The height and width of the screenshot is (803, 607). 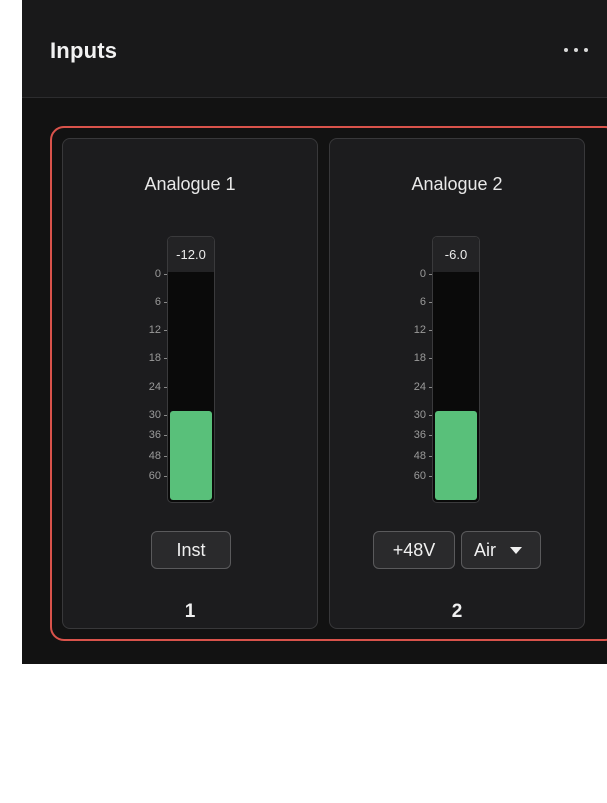 What do you see at coordinates (191, 369) in the screenshot?
I see `level-meter: -12.0` at bounding box center [191, 369].